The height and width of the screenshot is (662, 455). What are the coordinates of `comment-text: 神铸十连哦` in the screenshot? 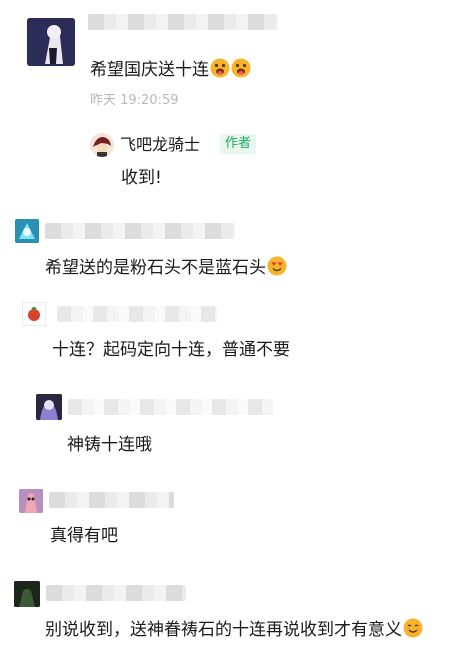 It's located at (109, 445).